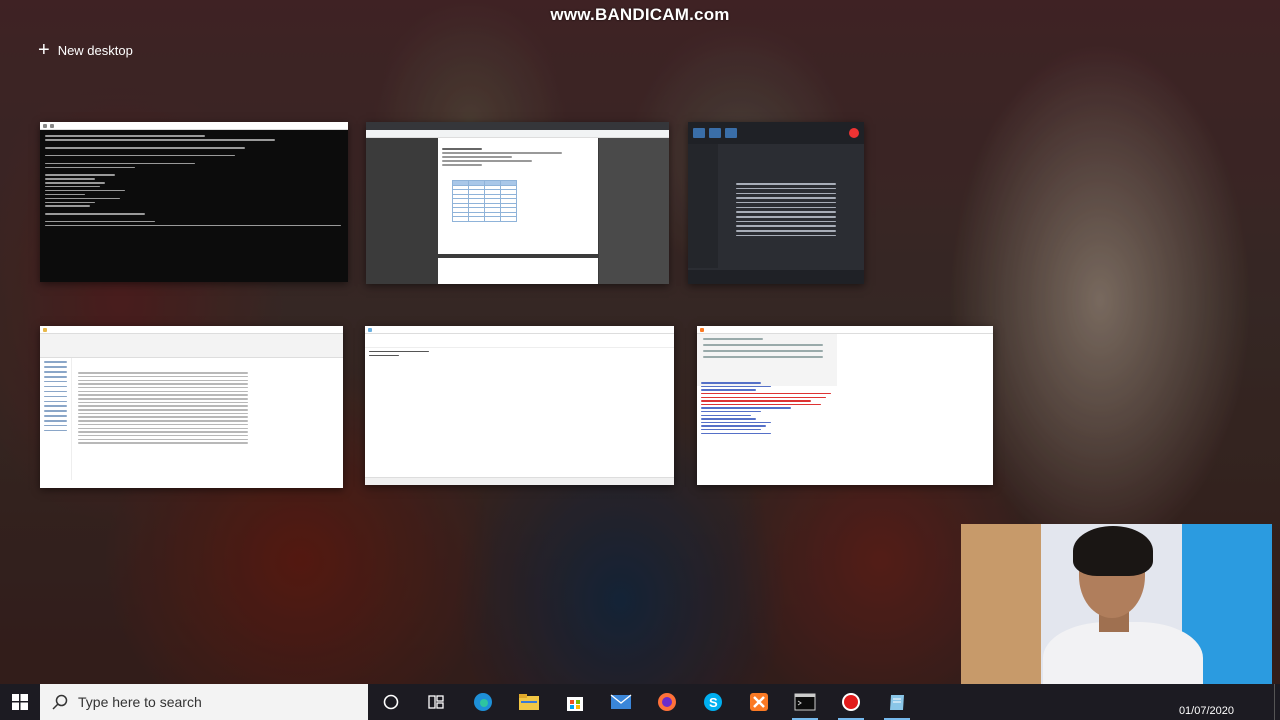 The image size is (1280, 720). What do you see at coordinates (194, 181) in the screenshot?
I see `console-output` at bounding box center [194, 181].